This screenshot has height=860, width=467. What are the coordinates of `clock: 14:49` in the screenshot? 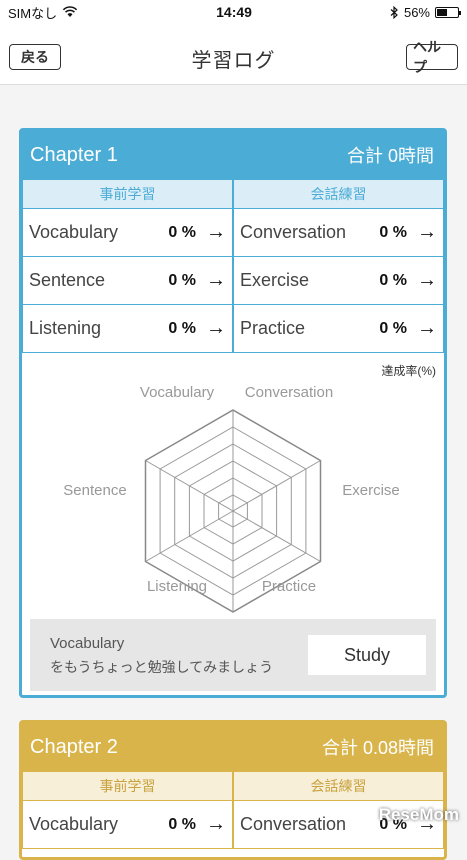 It's located at (234, 12).